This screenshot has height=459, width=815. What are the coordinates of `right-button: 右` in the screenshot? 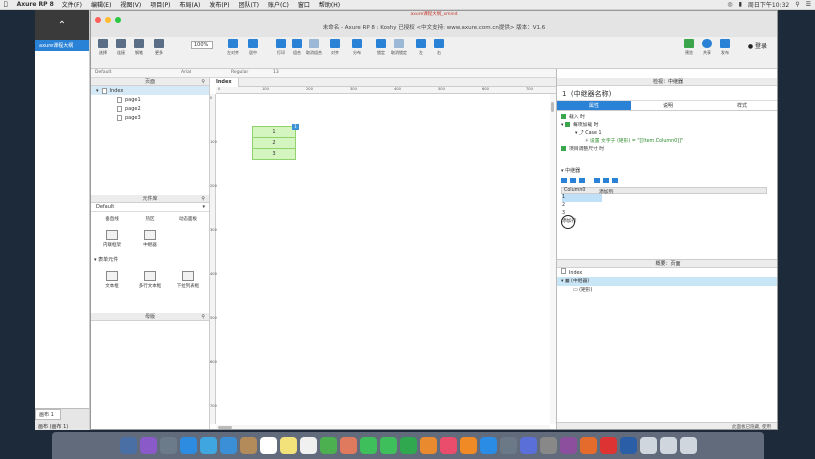 It's located at (439, 47).